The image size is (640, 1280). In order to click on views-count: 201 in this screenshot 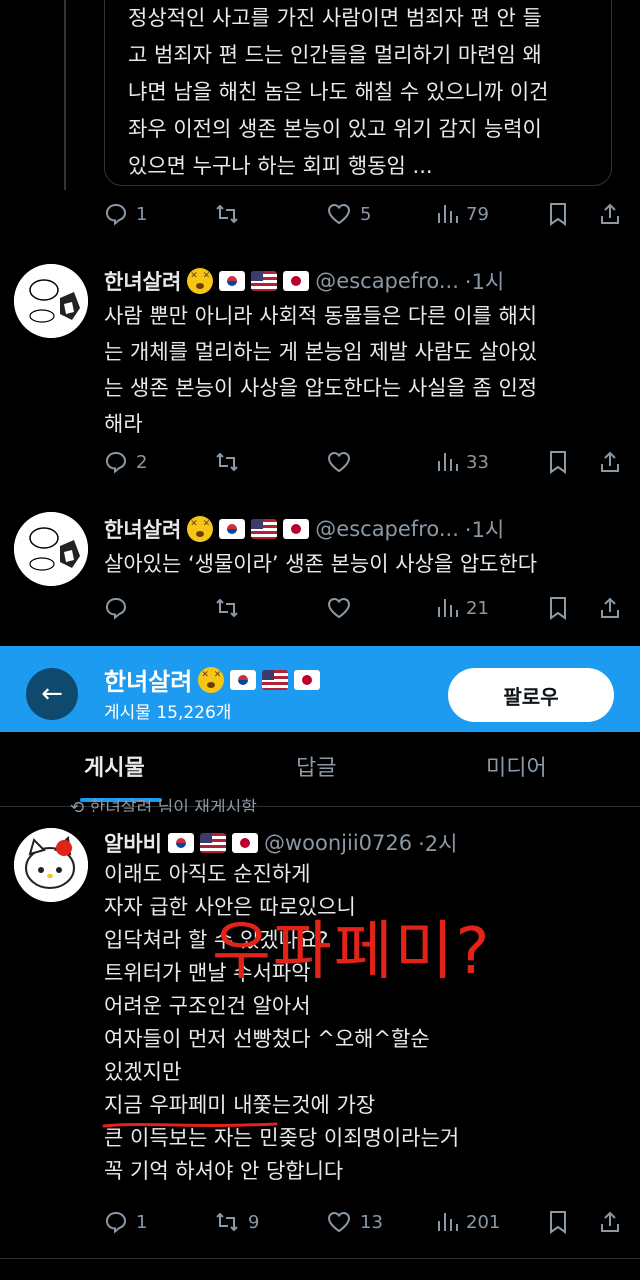, I will do `click(483, 1222)`.